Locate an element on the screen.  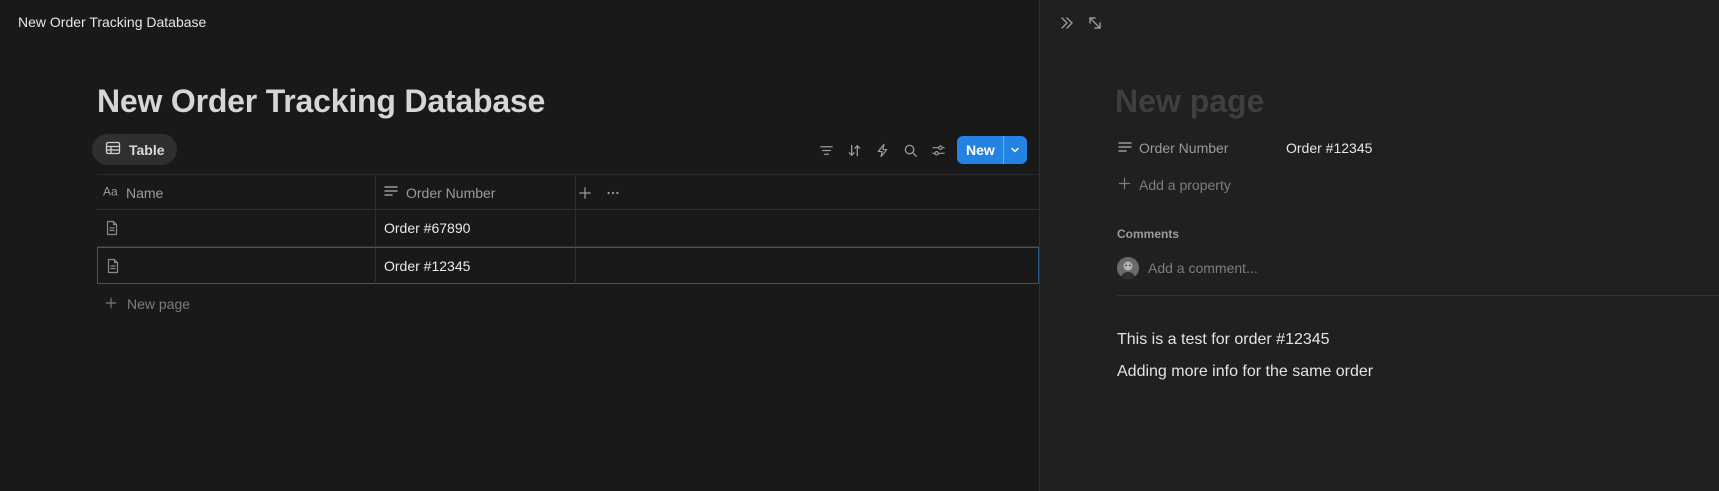
comment-composer is located at coordinates (1332, 268).